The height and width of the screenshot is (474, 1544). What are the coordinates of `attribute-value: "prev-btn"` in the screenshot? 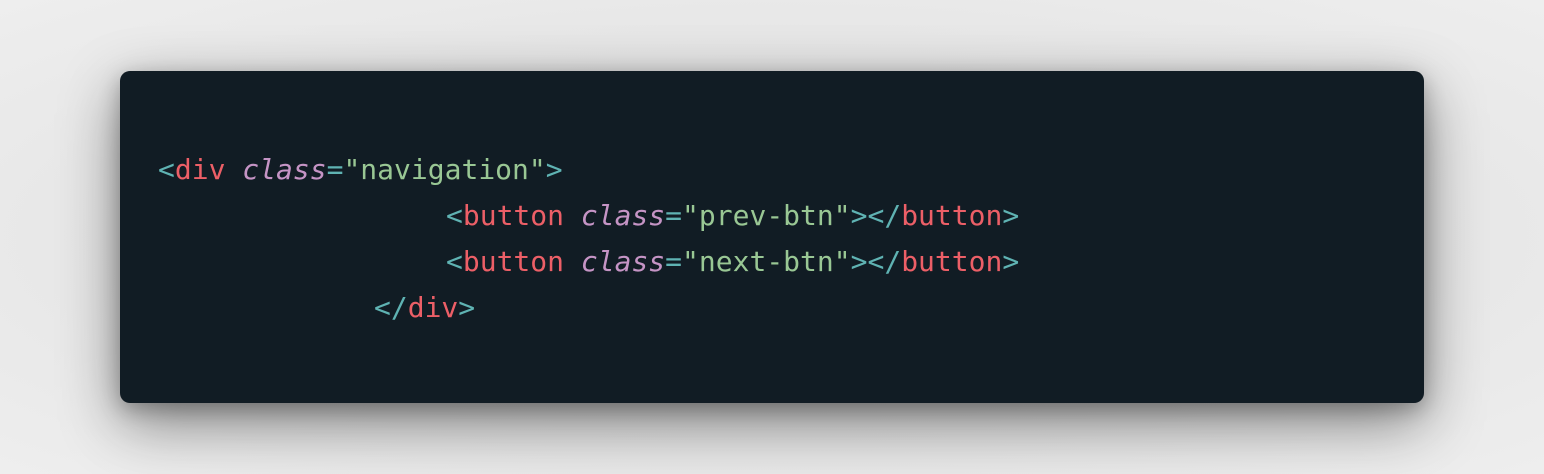 It's located at (766, 215).